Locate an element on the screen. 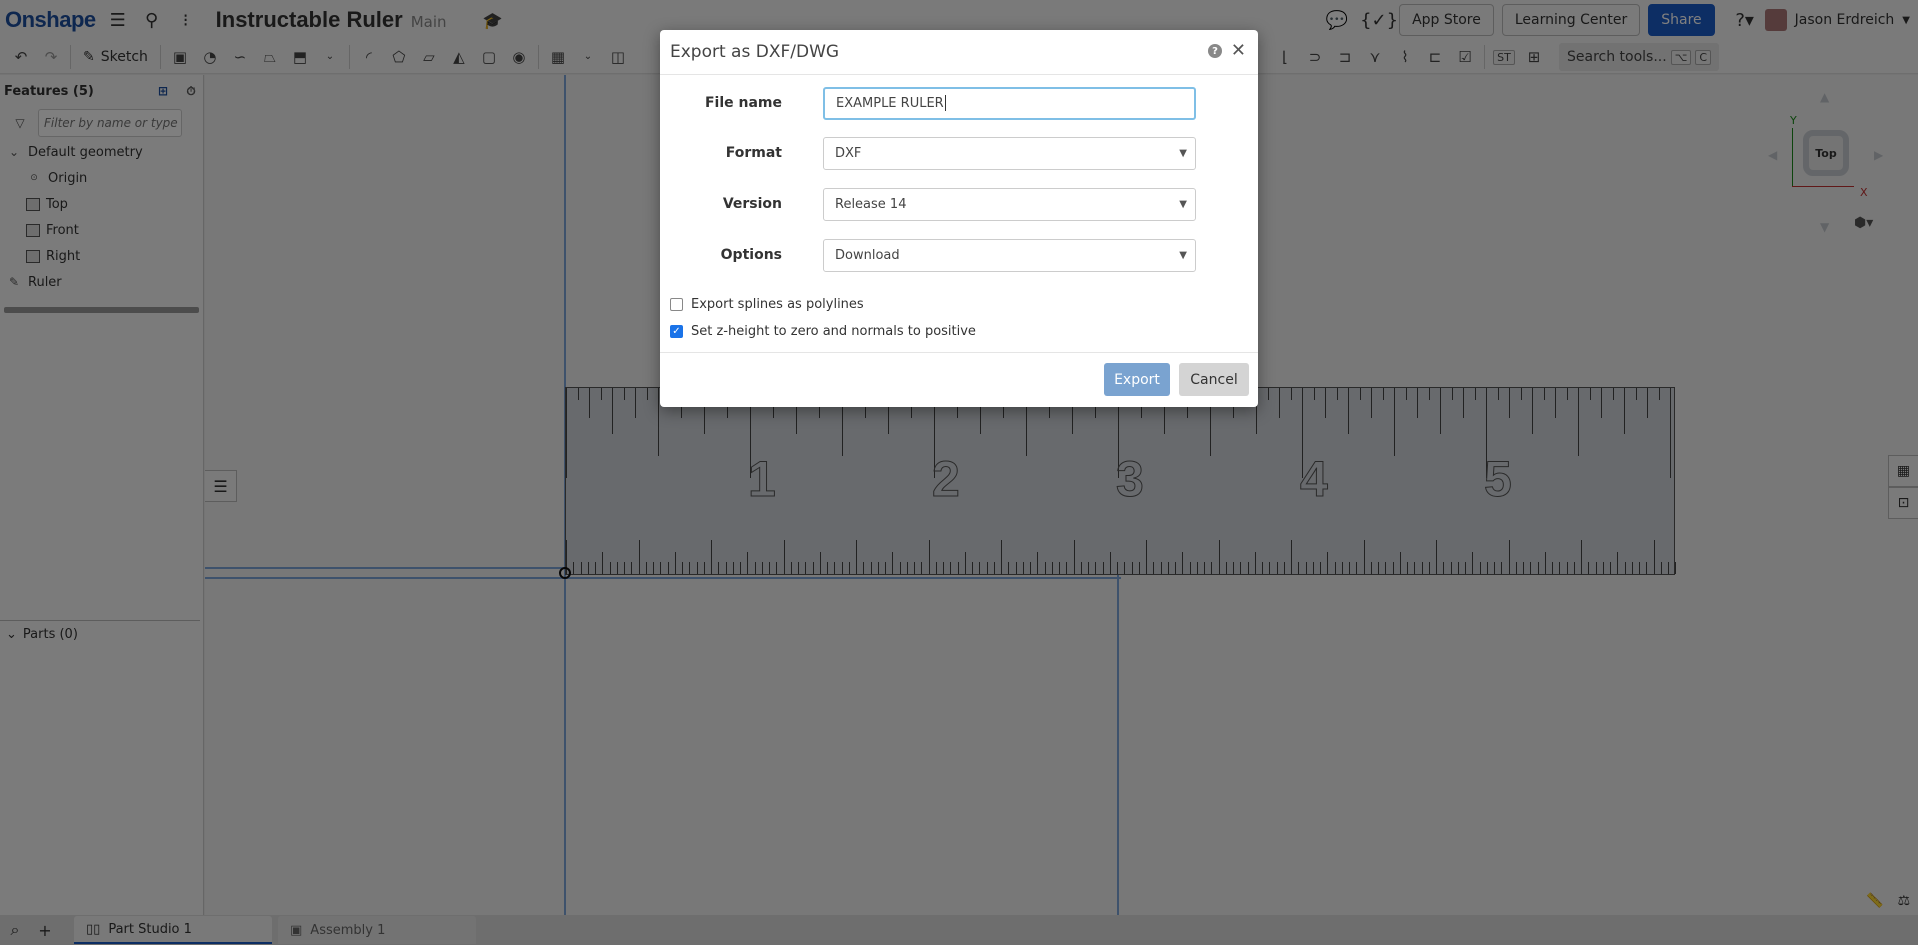 The image size is (1918, 945). options-select: Download ▼ is located at coordinates (1009, 255).